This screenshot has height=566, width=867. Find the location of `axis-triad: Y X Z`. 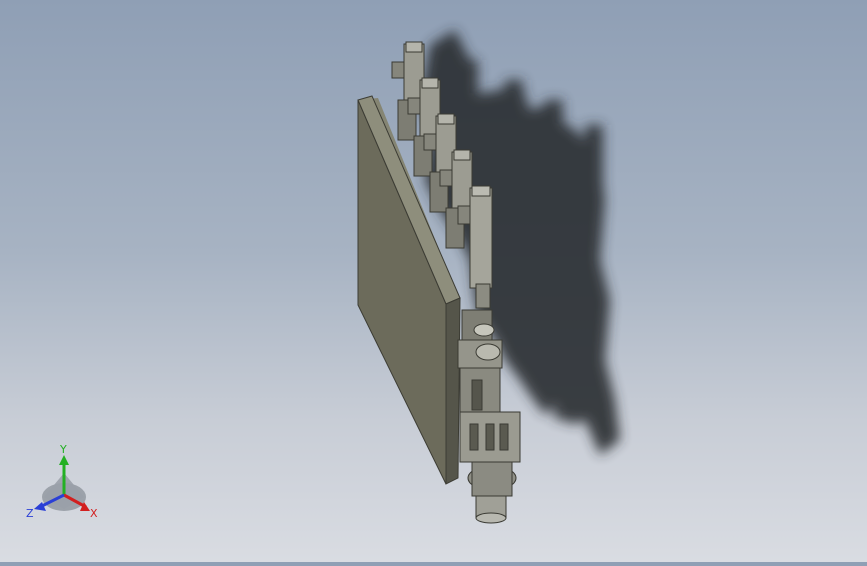

axis-triad: Y X Z is located at coordinates (67, 484).